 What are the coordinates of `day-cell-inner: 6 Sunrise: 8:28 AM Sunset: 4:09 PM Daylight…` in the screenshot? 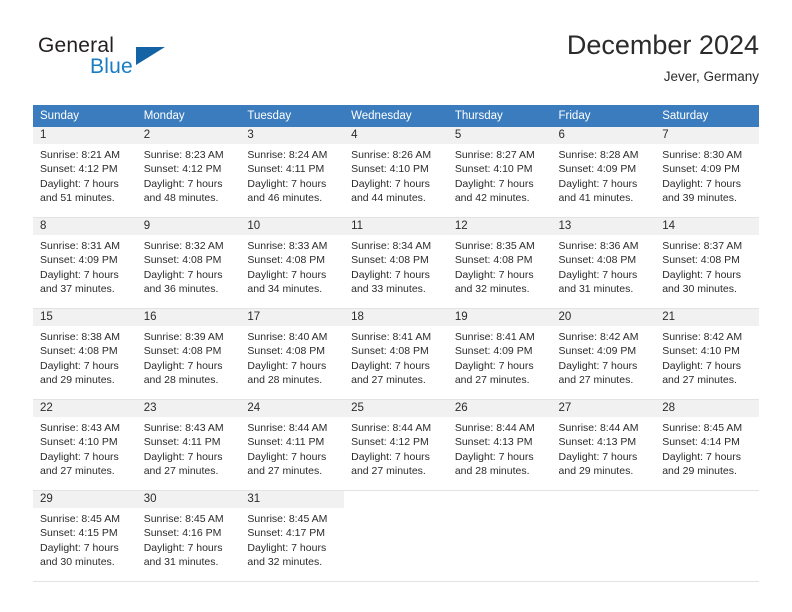 It's located at (603, 172).